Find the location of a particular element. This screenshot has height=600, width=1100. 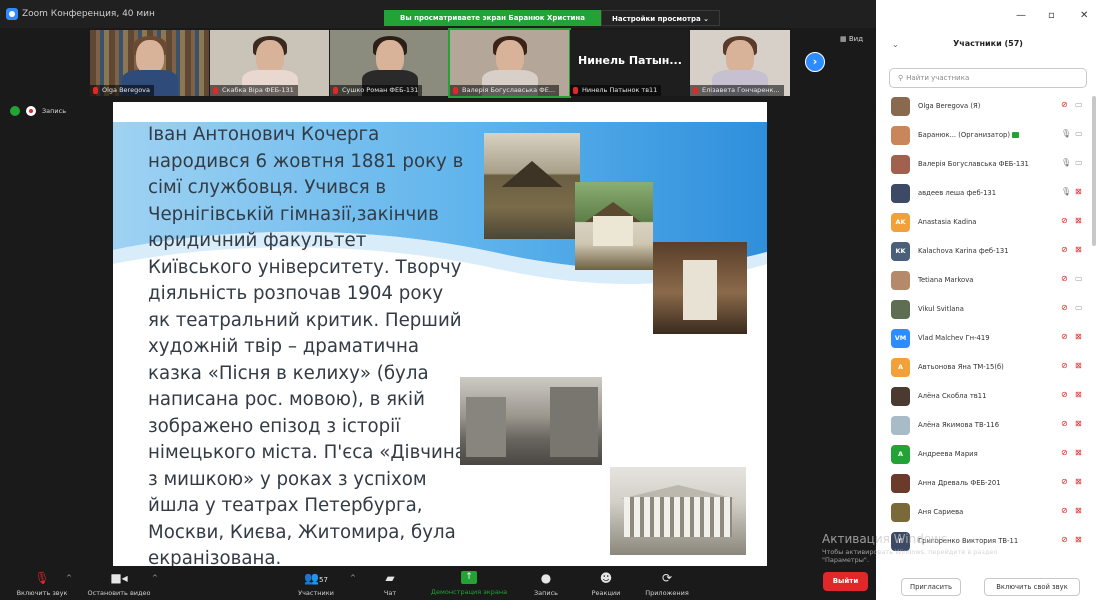

participant-name: Vikul Svitlana is located at coordinates (941, 309).